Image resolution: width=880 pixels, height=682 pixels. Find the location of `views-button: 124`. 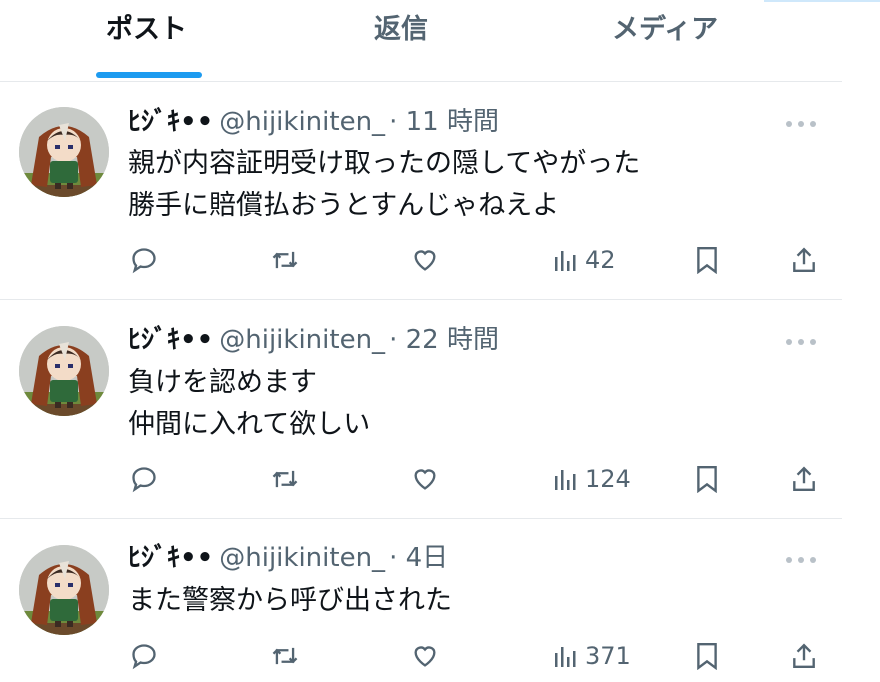

views-button: 124 is located at coordinates (592, 479).